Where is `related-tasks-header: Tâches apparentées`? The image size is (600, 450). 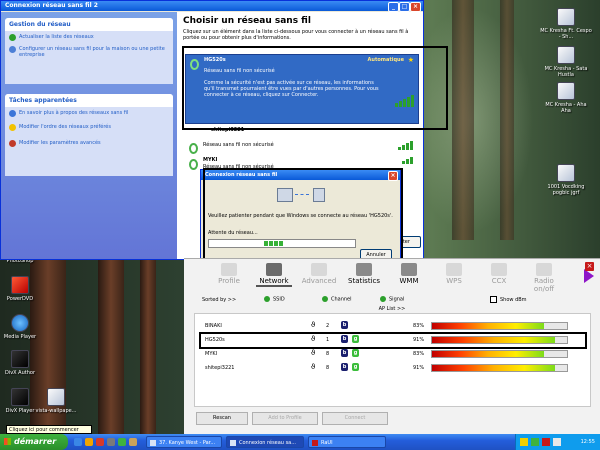
related-tasks-header: Tâches apparentées is located at coordinates (89, 100).